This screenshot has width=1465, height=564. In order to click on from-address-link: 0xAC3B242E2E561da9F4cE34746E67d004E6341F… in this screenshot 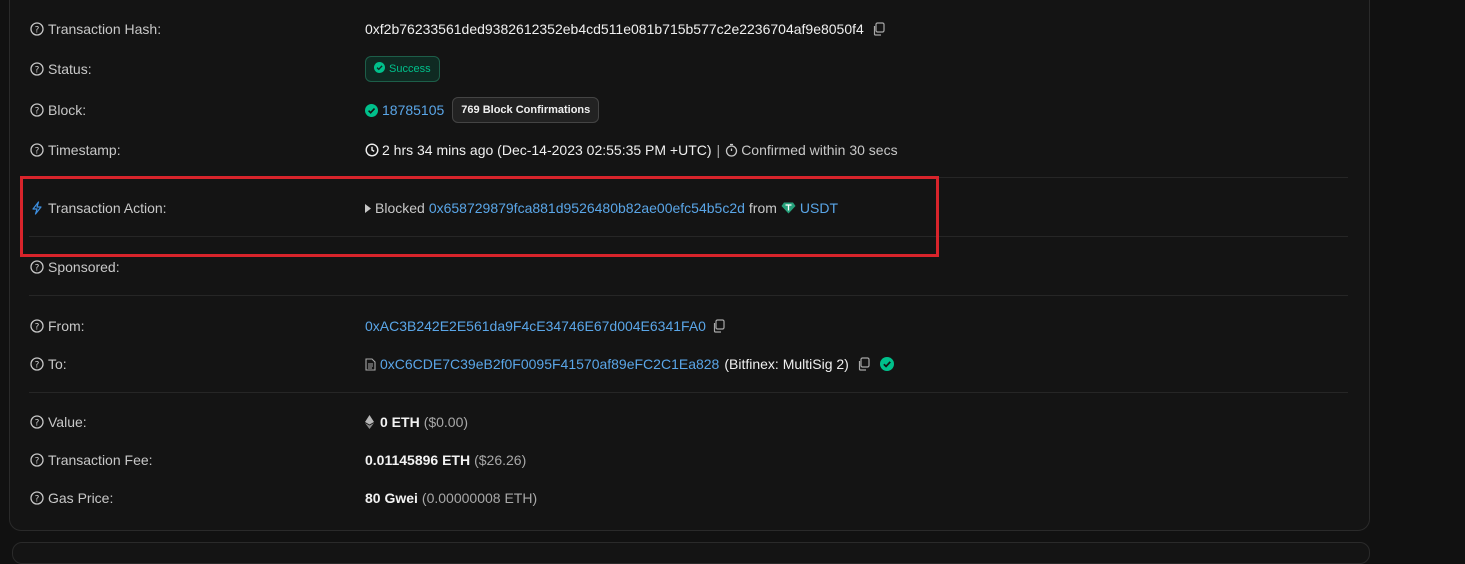, I will do `click(535, 326)`.